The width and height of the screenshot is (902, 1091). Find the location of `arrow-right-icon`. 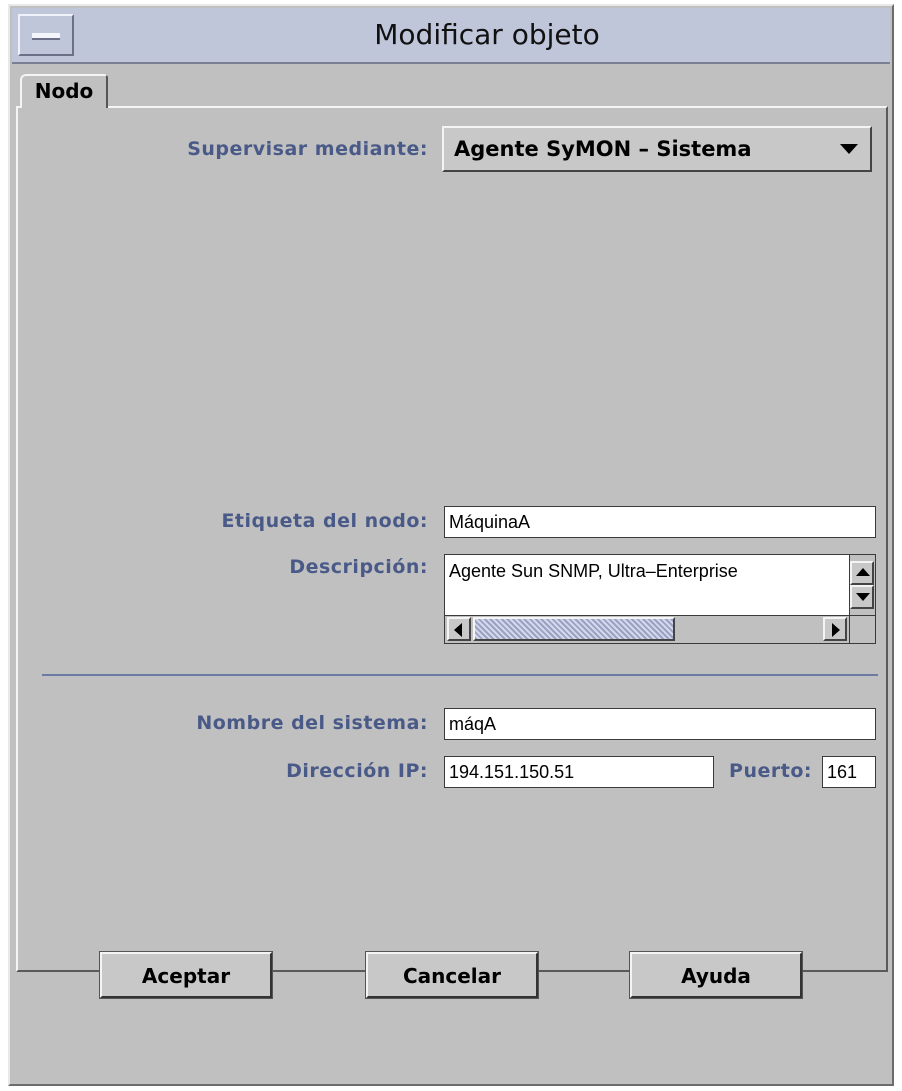

arrow-right-icon is located at coordinates (836, 630).